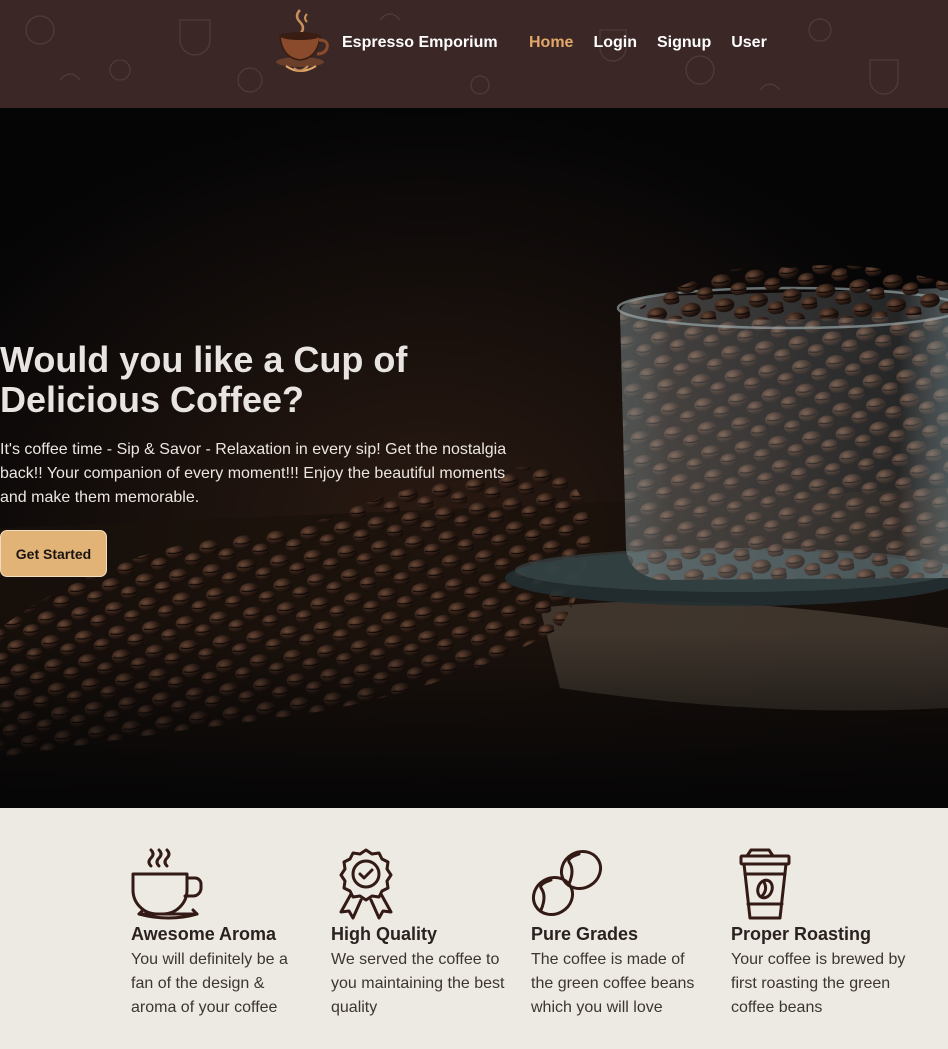  Describe the element at coordinates (152, 399) in the screenshot. I see `hero-title-line2: Delicious Coffee?` at that location.